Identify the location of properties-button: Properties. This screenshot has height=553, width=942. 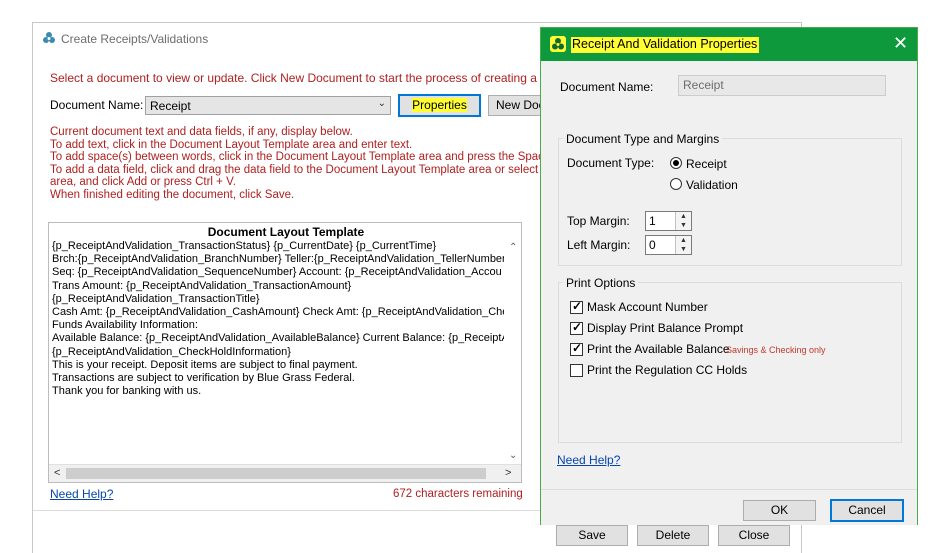
(439, 105).